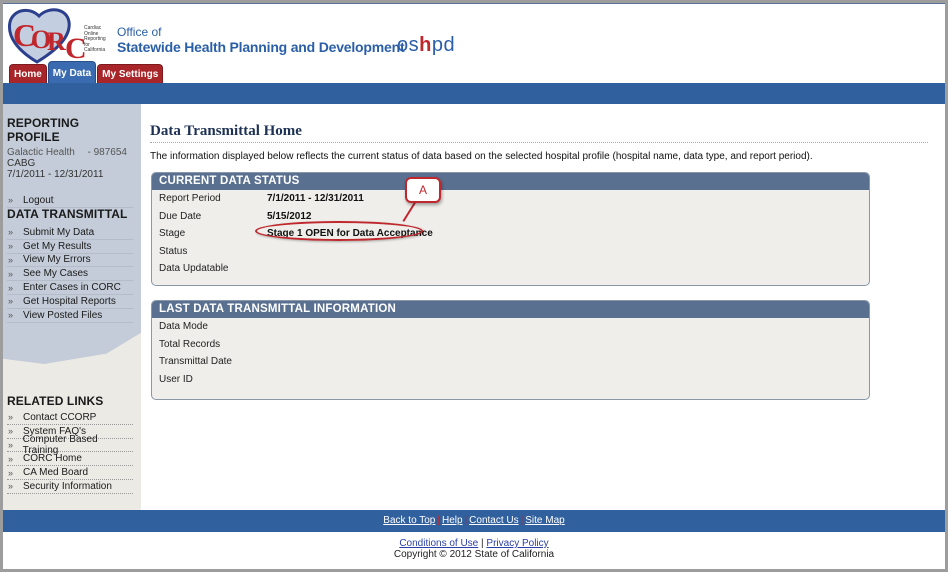 This screenshot has height=572, width=948. Describe the element at coordinates (438, 543) in the screenshot. I see `conditions-of-use-link: Conditions of Use` at that location.